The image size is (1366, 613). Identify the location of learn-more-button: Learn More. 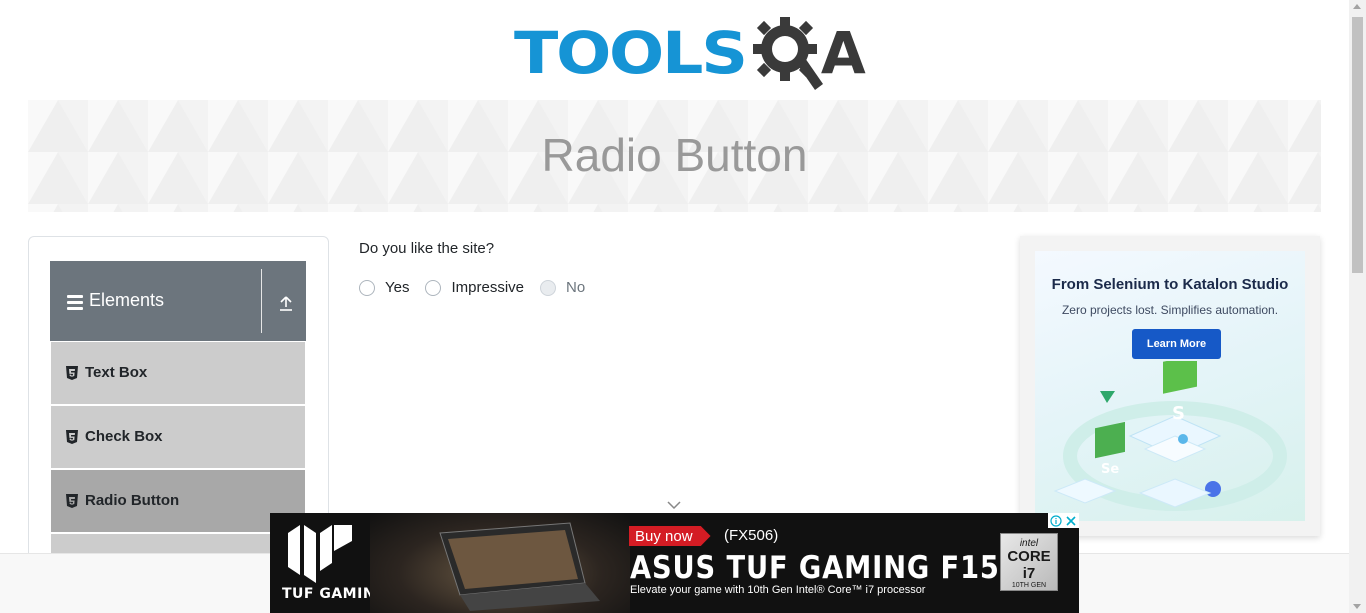
(1176, 344).